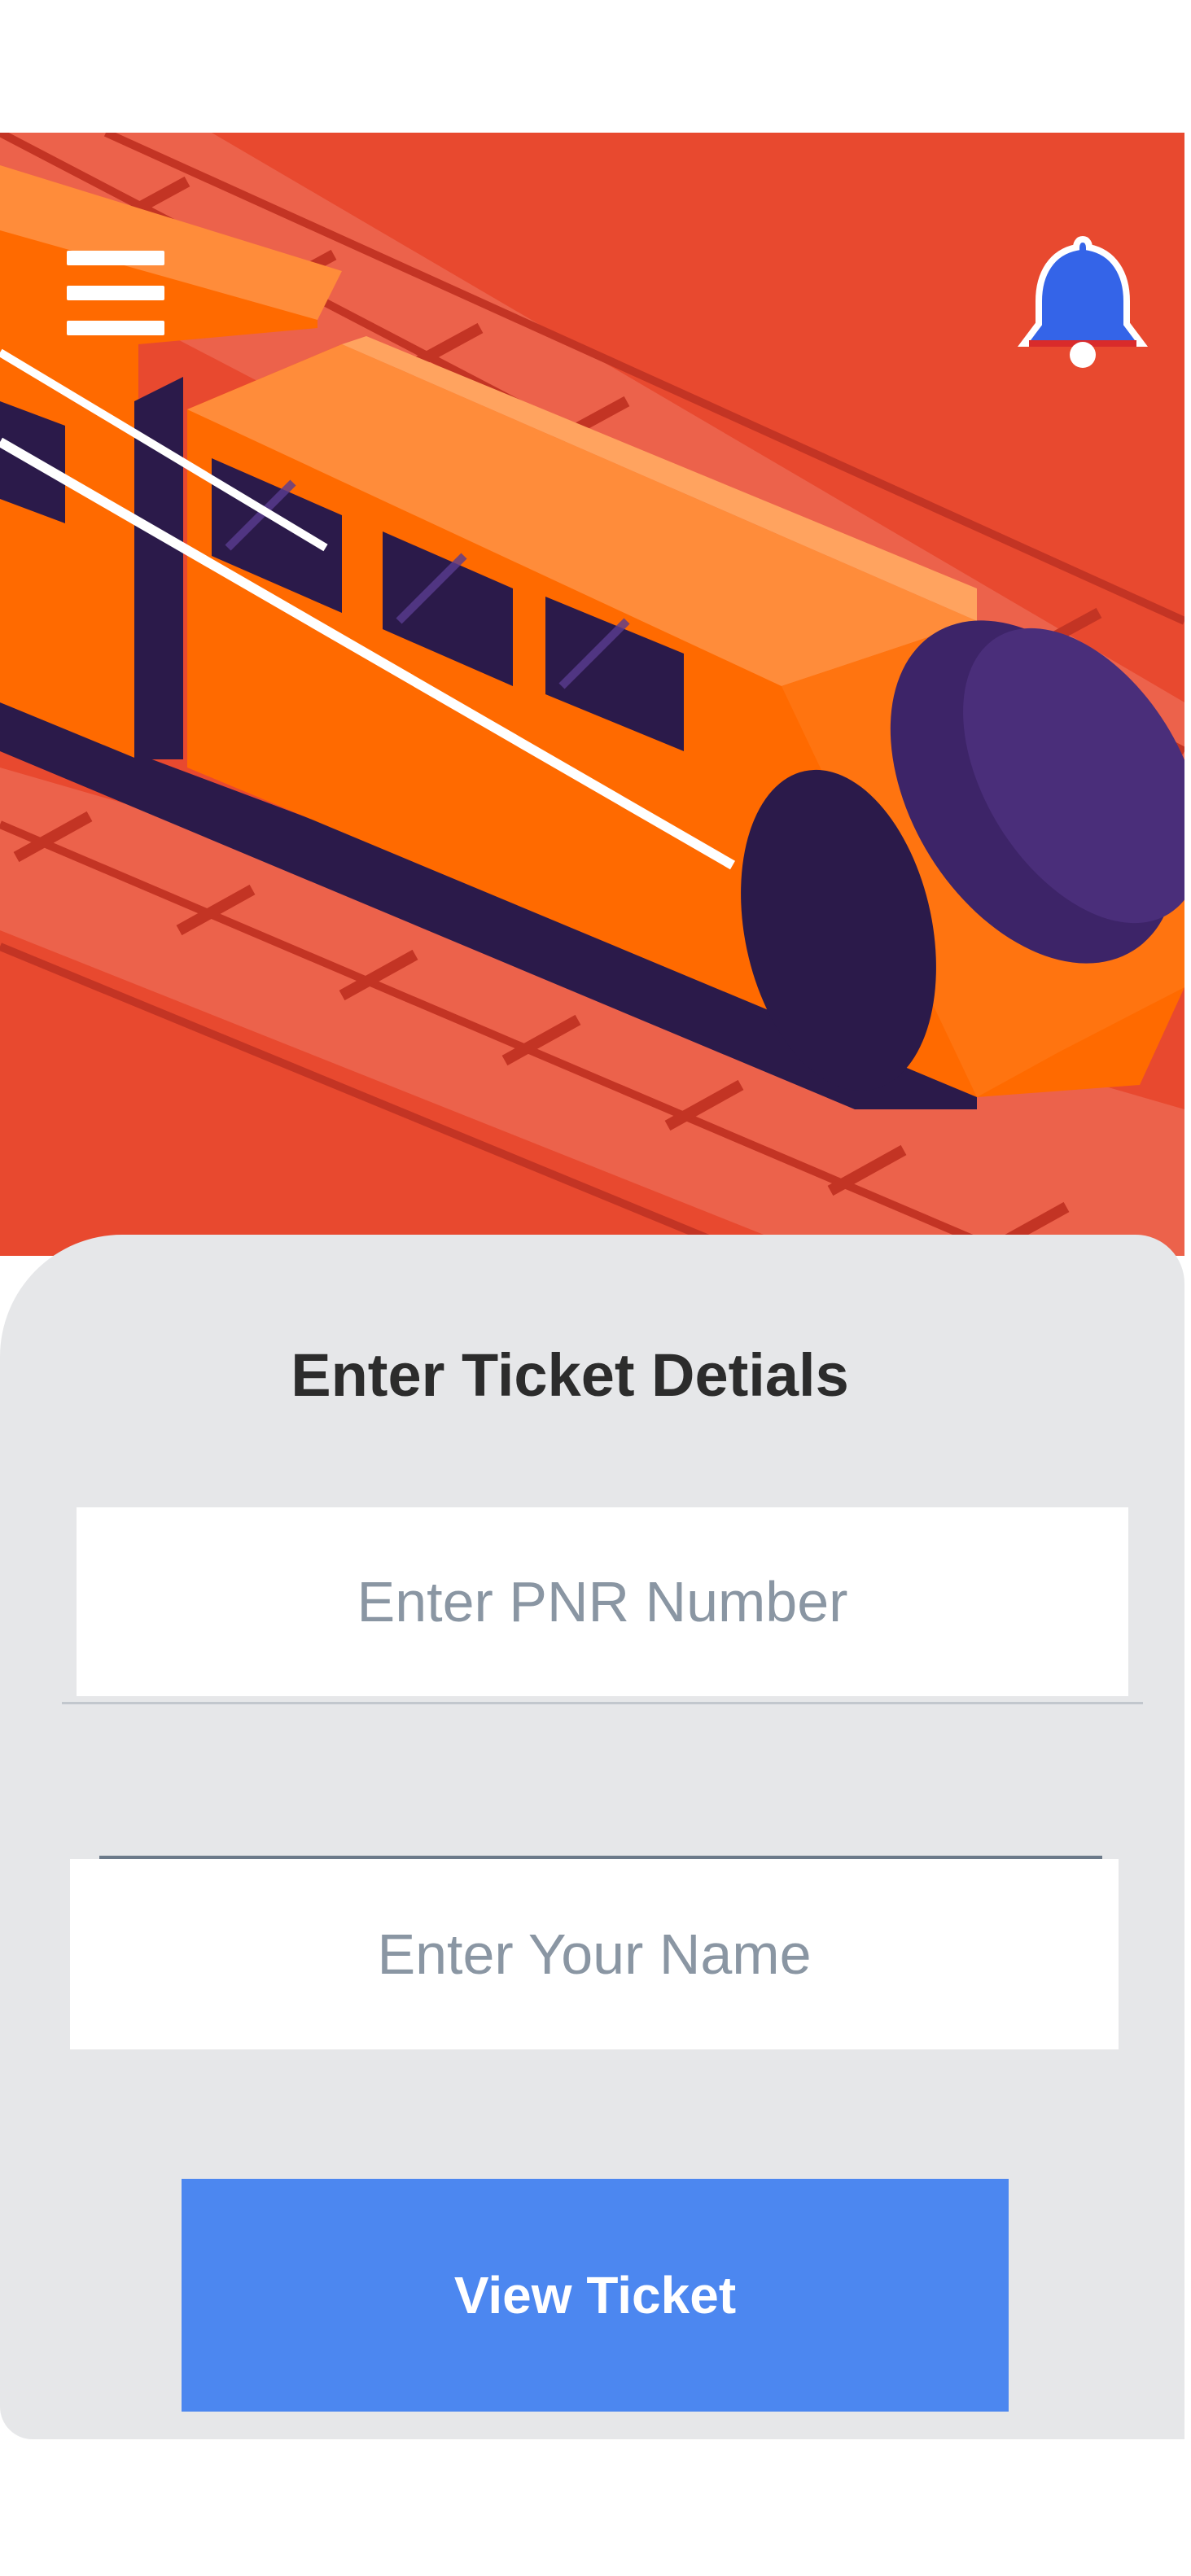 The width and height of the screenshot is (1191, 2576). Describe the element at coordinates (595, 2295) in the screenshot. I see `view-ticket-button: View Ticket` at that location.